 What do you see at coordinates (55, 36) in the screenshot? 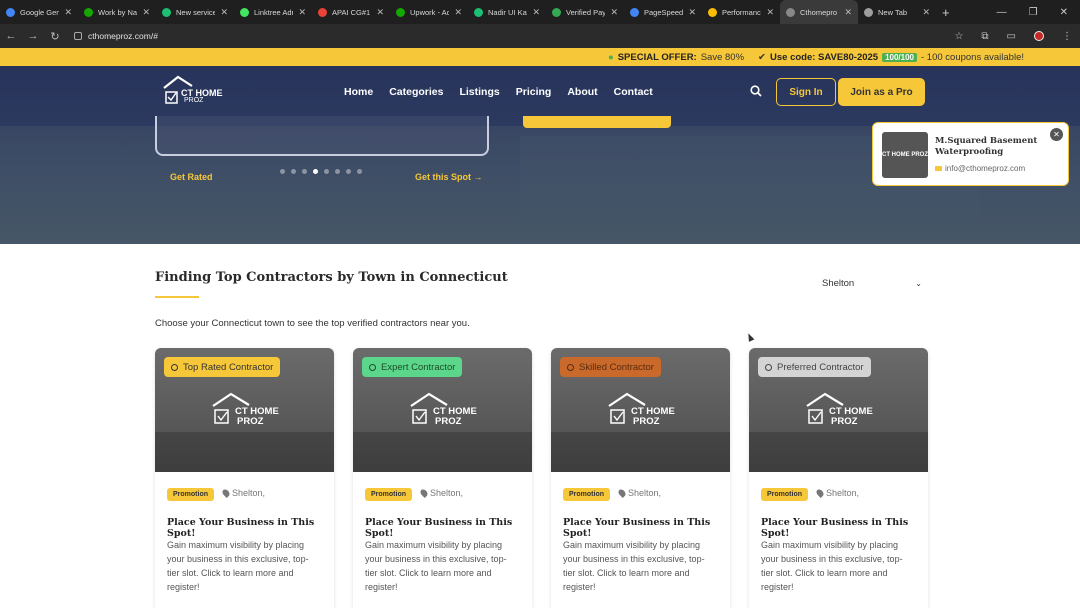
I see `reload-icon: ↻` at bounding box center [55, 36].